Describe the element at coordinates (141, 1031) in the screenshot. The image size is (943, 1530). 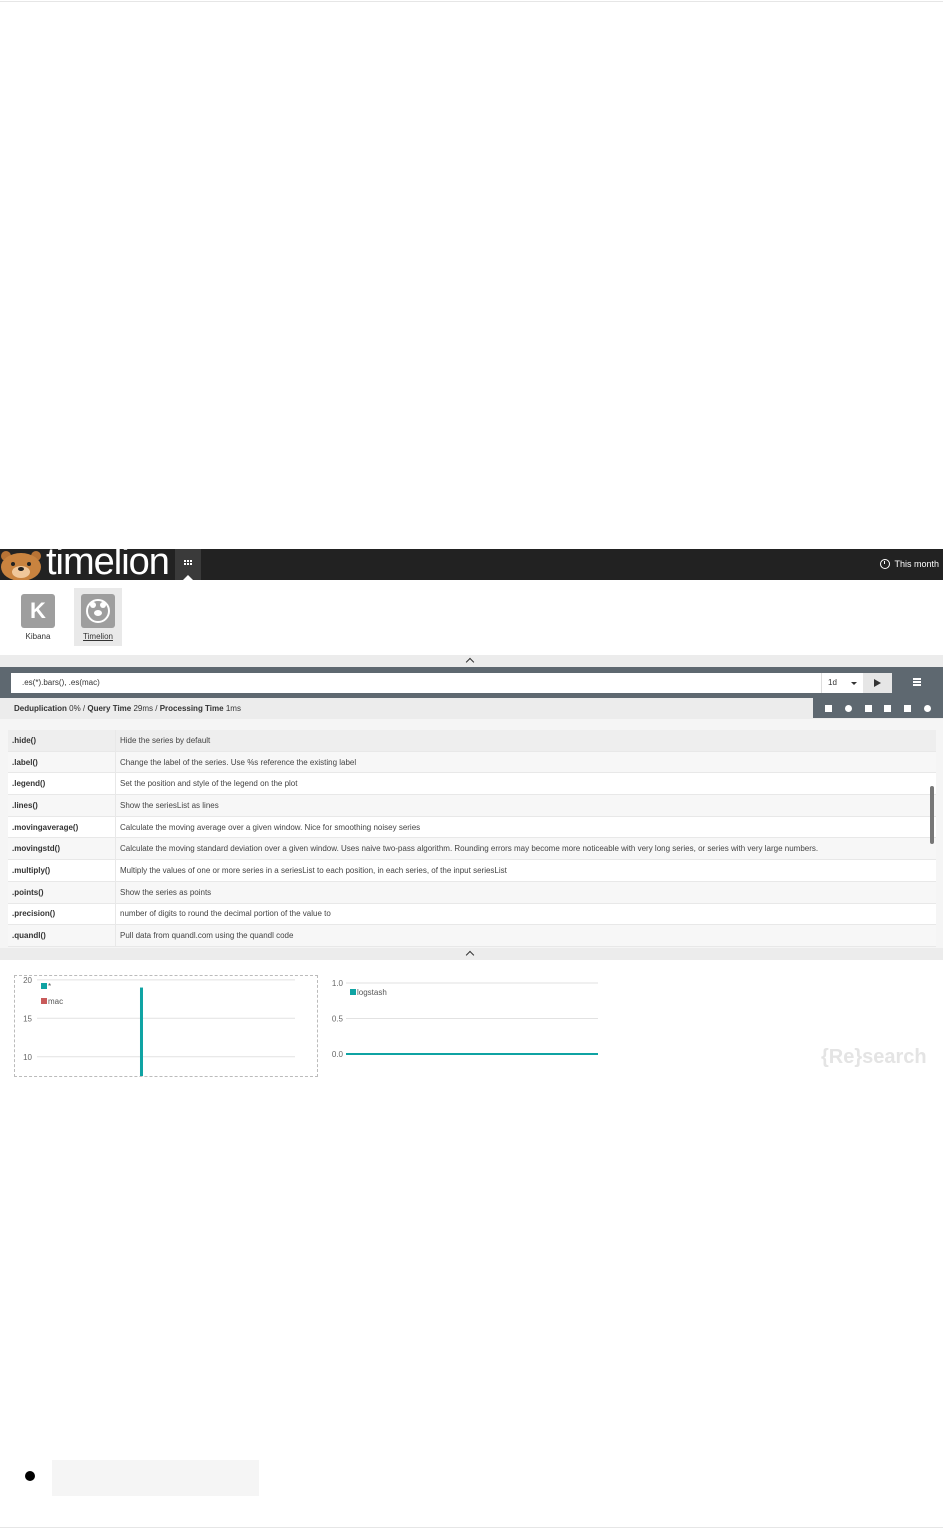
I see `bar` at that location.